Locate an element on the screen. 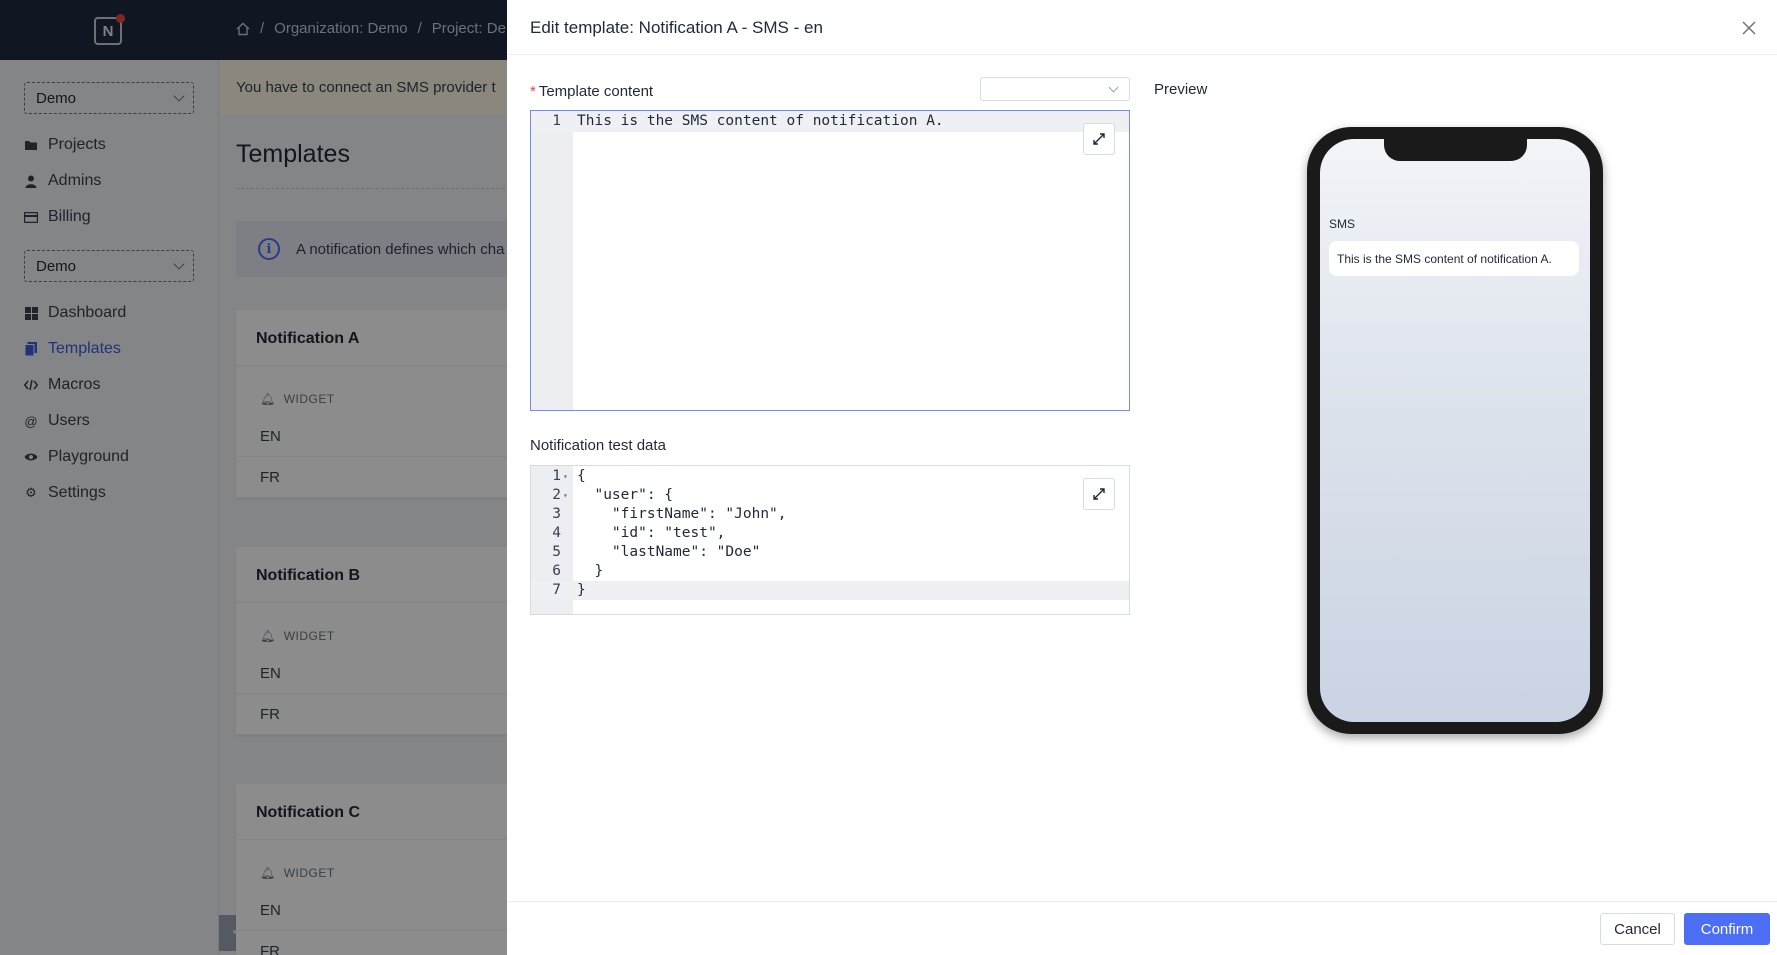 The width and height of the screenshot is (1777, 955). preview-label: Preview is located at coordinates (1181, 89).